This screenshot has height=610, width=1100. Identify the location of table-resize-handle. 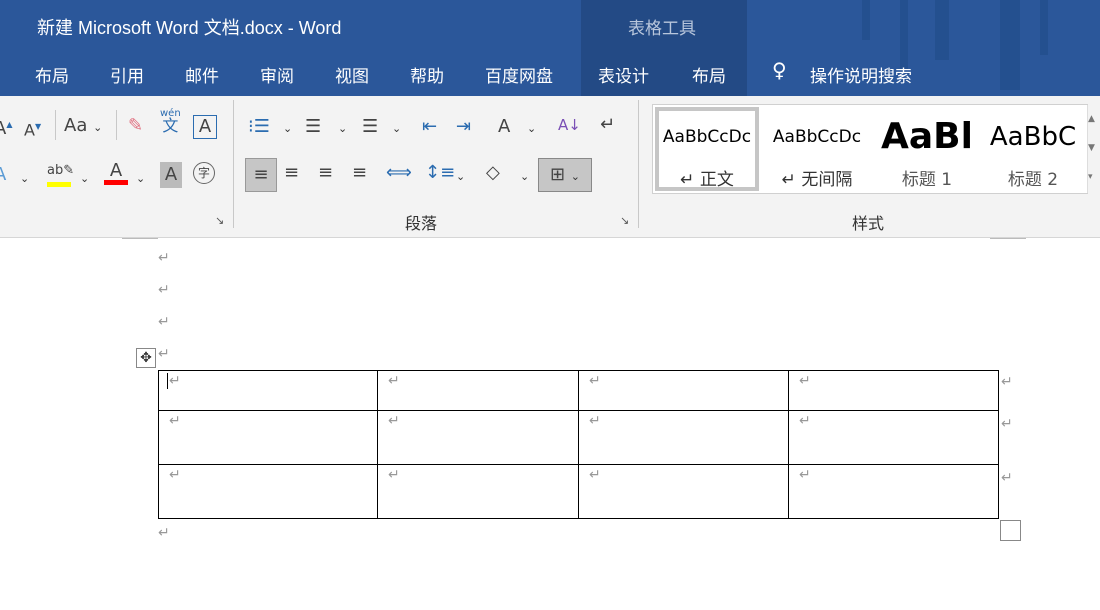
(1010, 530).